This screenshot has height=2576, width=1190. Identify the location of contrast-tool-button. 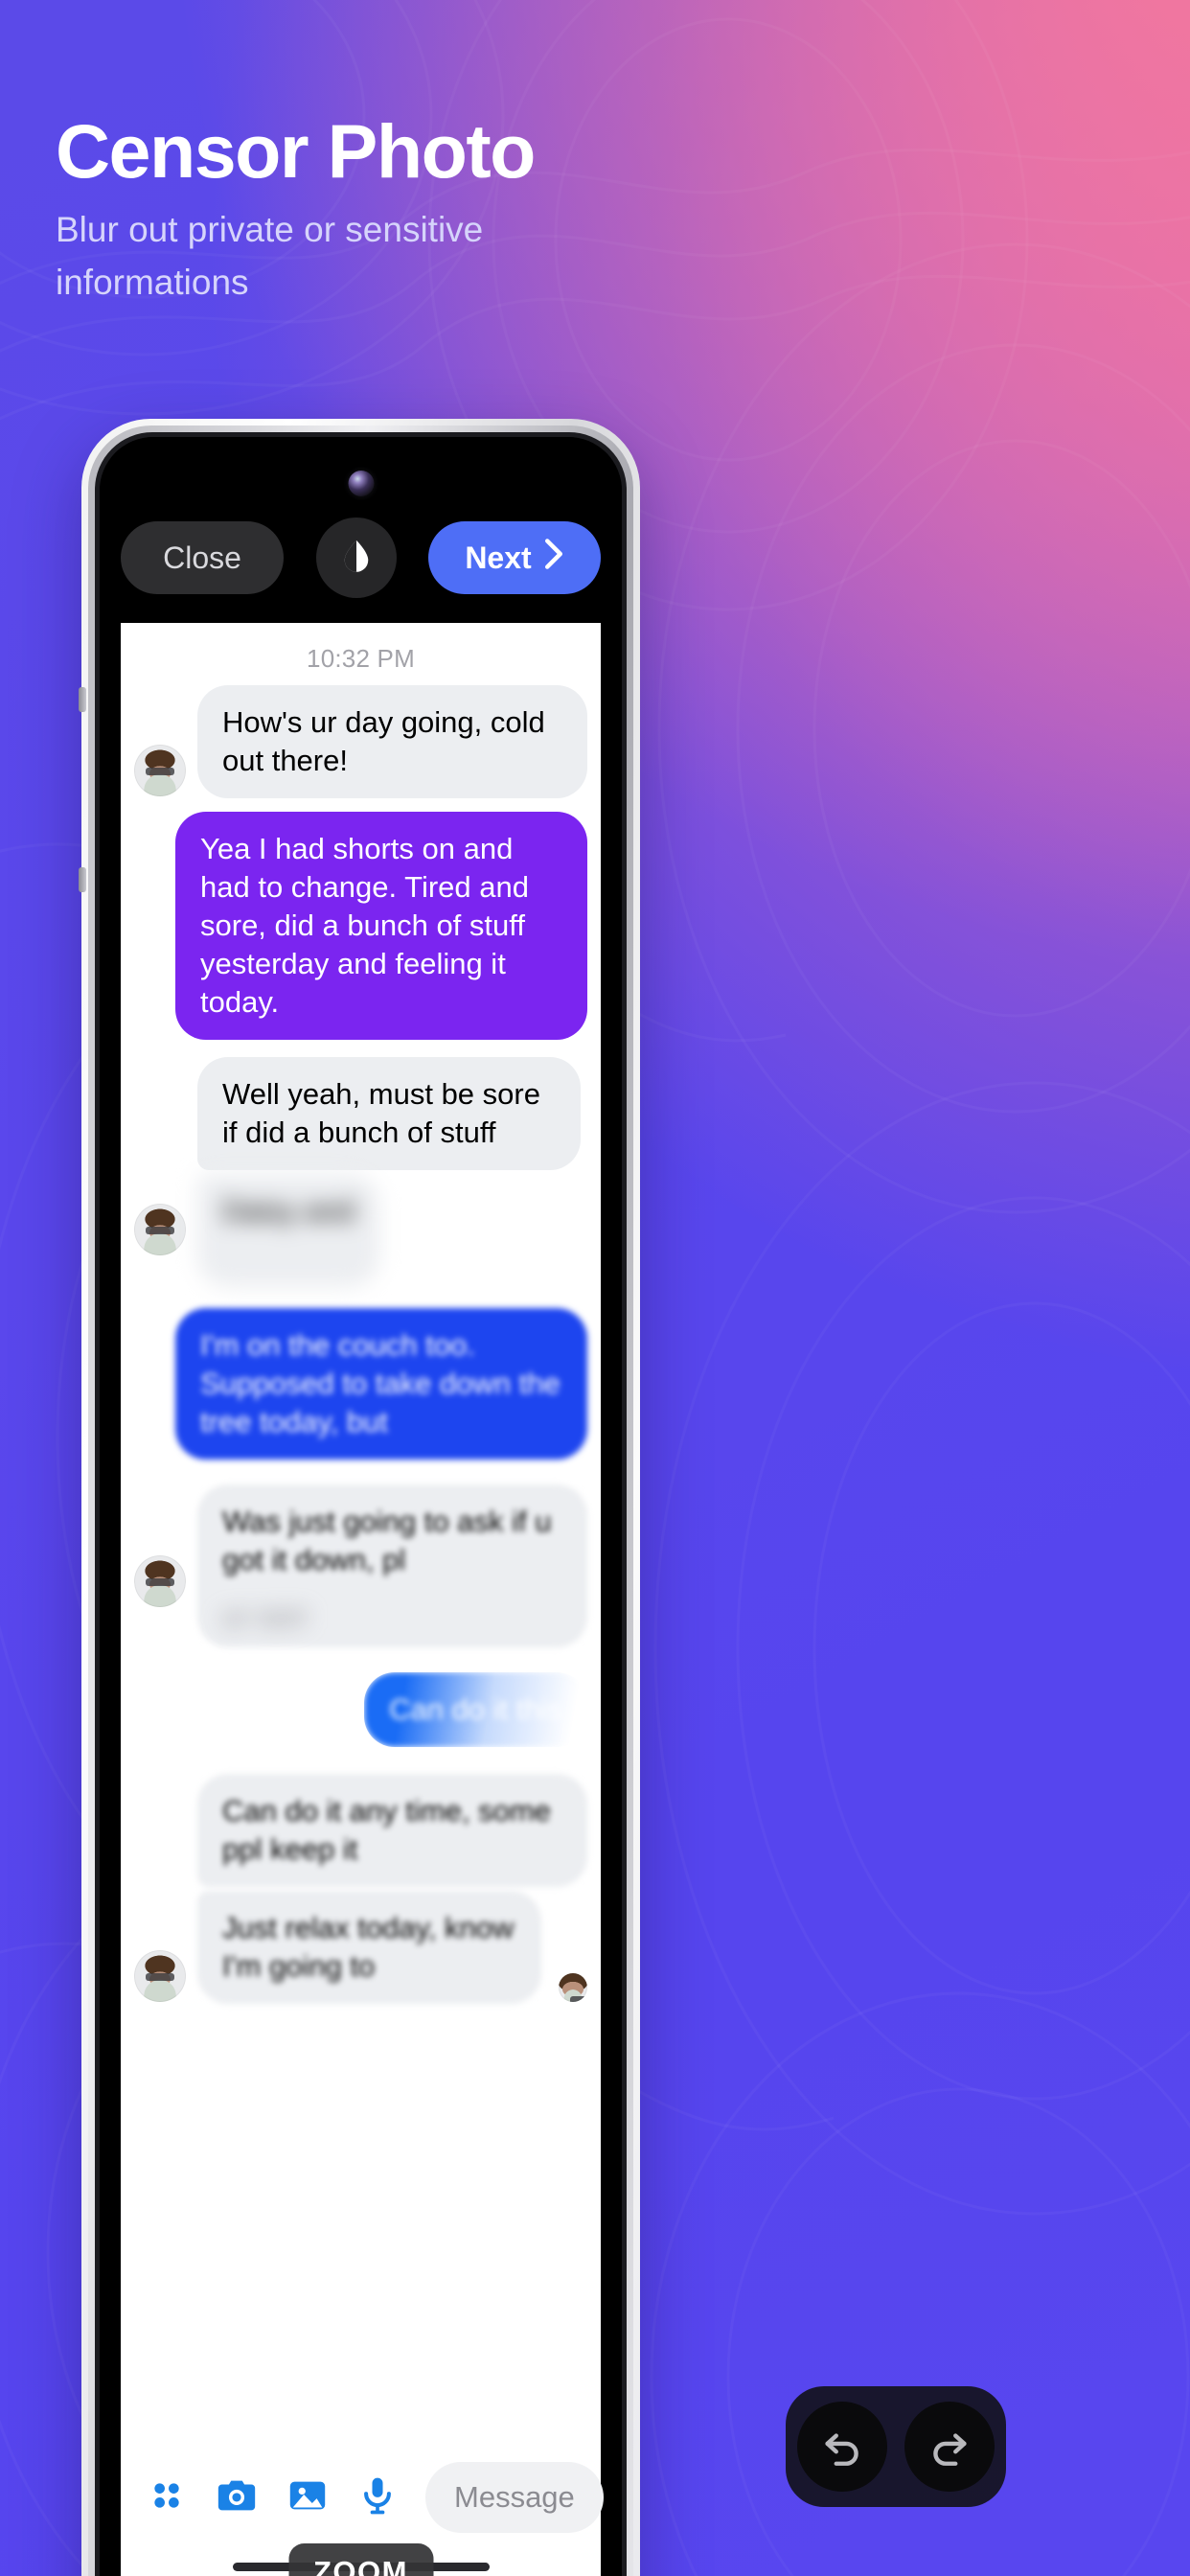
(356, 558).